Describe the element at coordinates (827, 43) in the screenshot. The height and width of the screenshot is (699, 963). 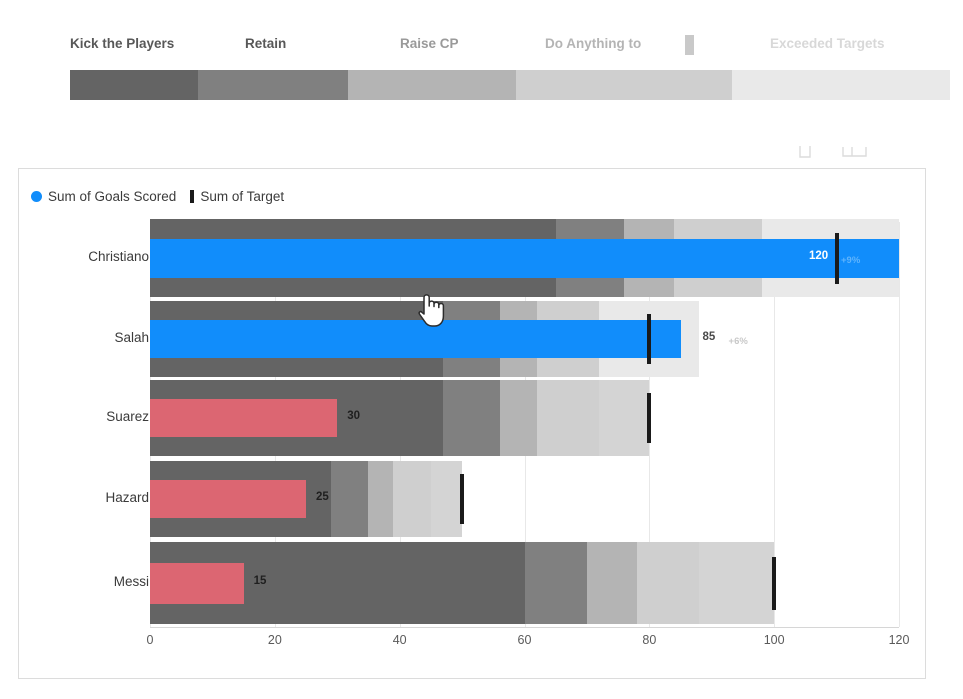
I see `band-label-exceeded-targets: Exceeded Targets` at that location.